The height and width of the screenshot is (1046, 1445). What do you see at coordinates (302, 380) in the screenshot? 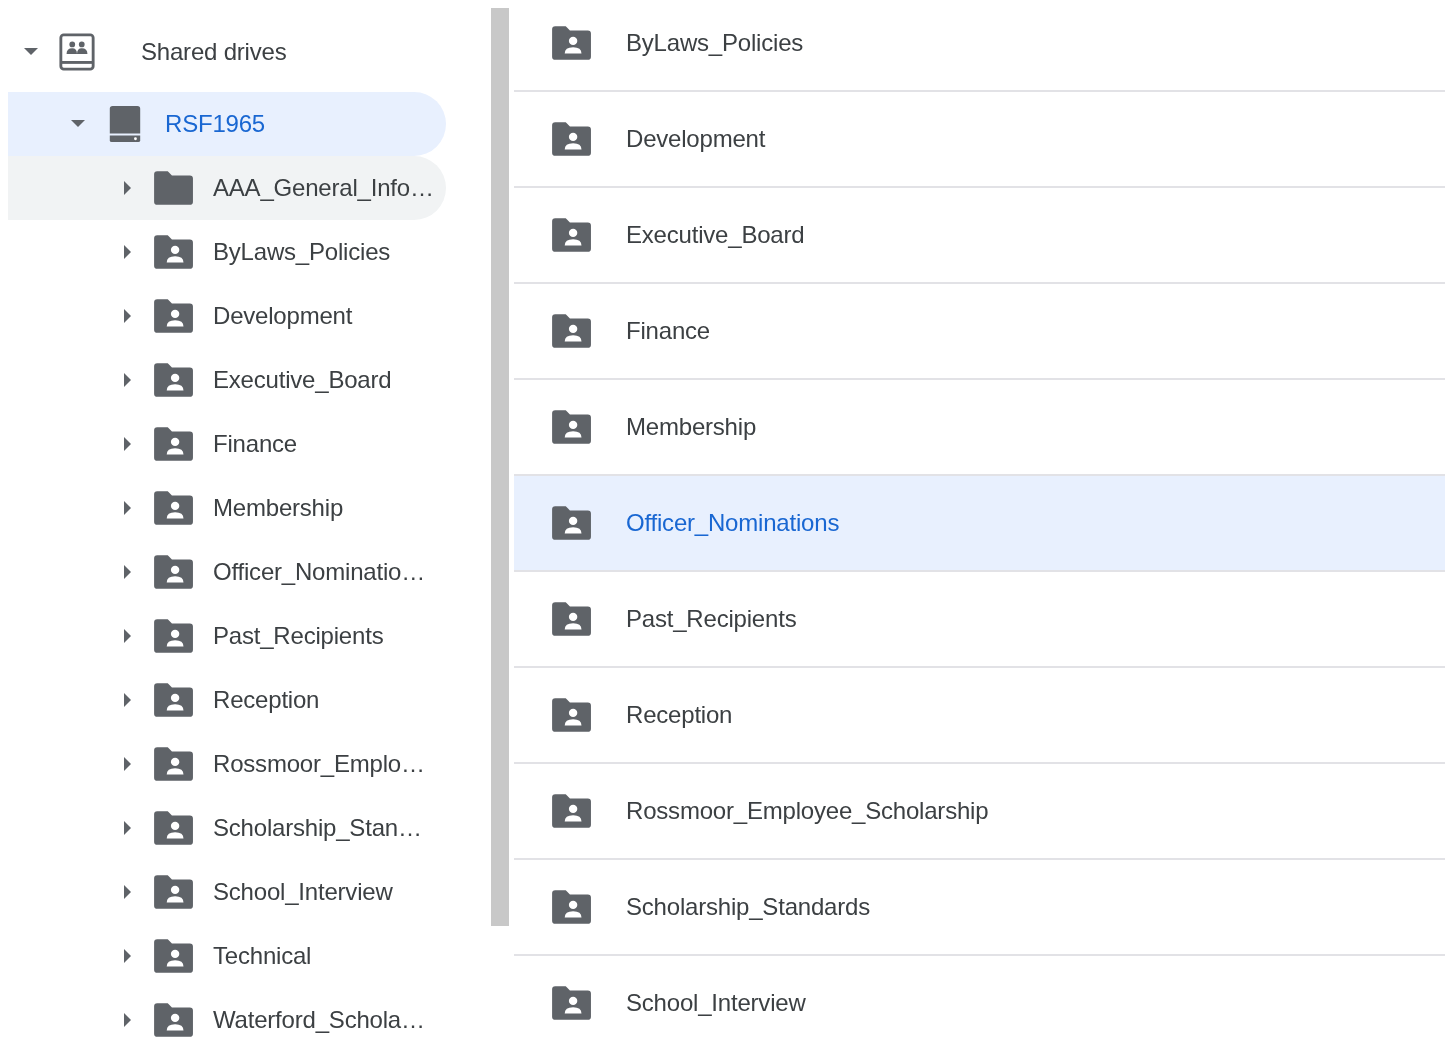
I see `folder-label: Executive_Board` at bounding box center [302, 380].